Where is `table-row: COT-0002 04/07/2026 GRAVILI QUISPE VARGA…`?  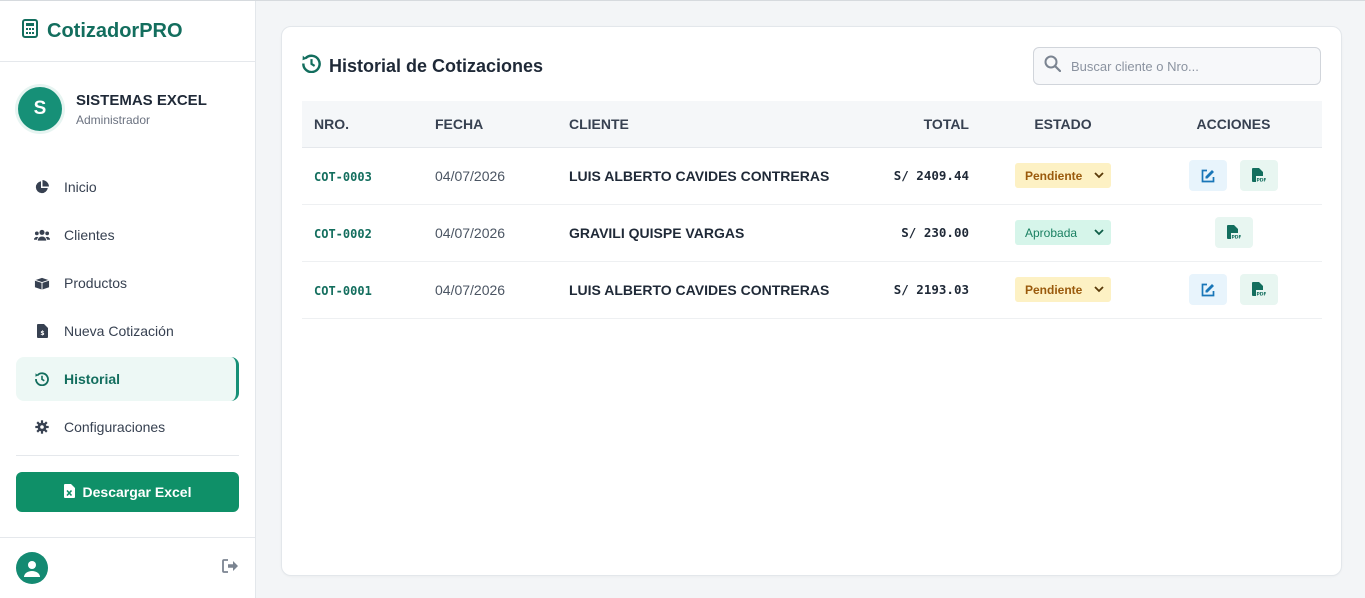 table-row: COT-0002 04/07/2026 GRAVILI QUISPE VARGA… is located at coordinates (812, 233).